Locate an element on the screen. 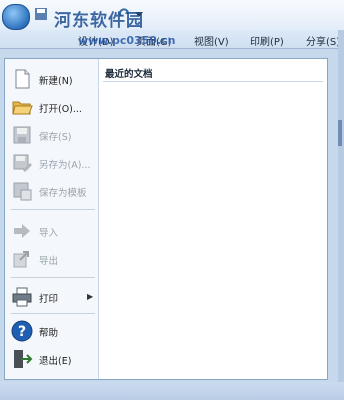  recent-documents-divider is located at coordinates (213, 81).